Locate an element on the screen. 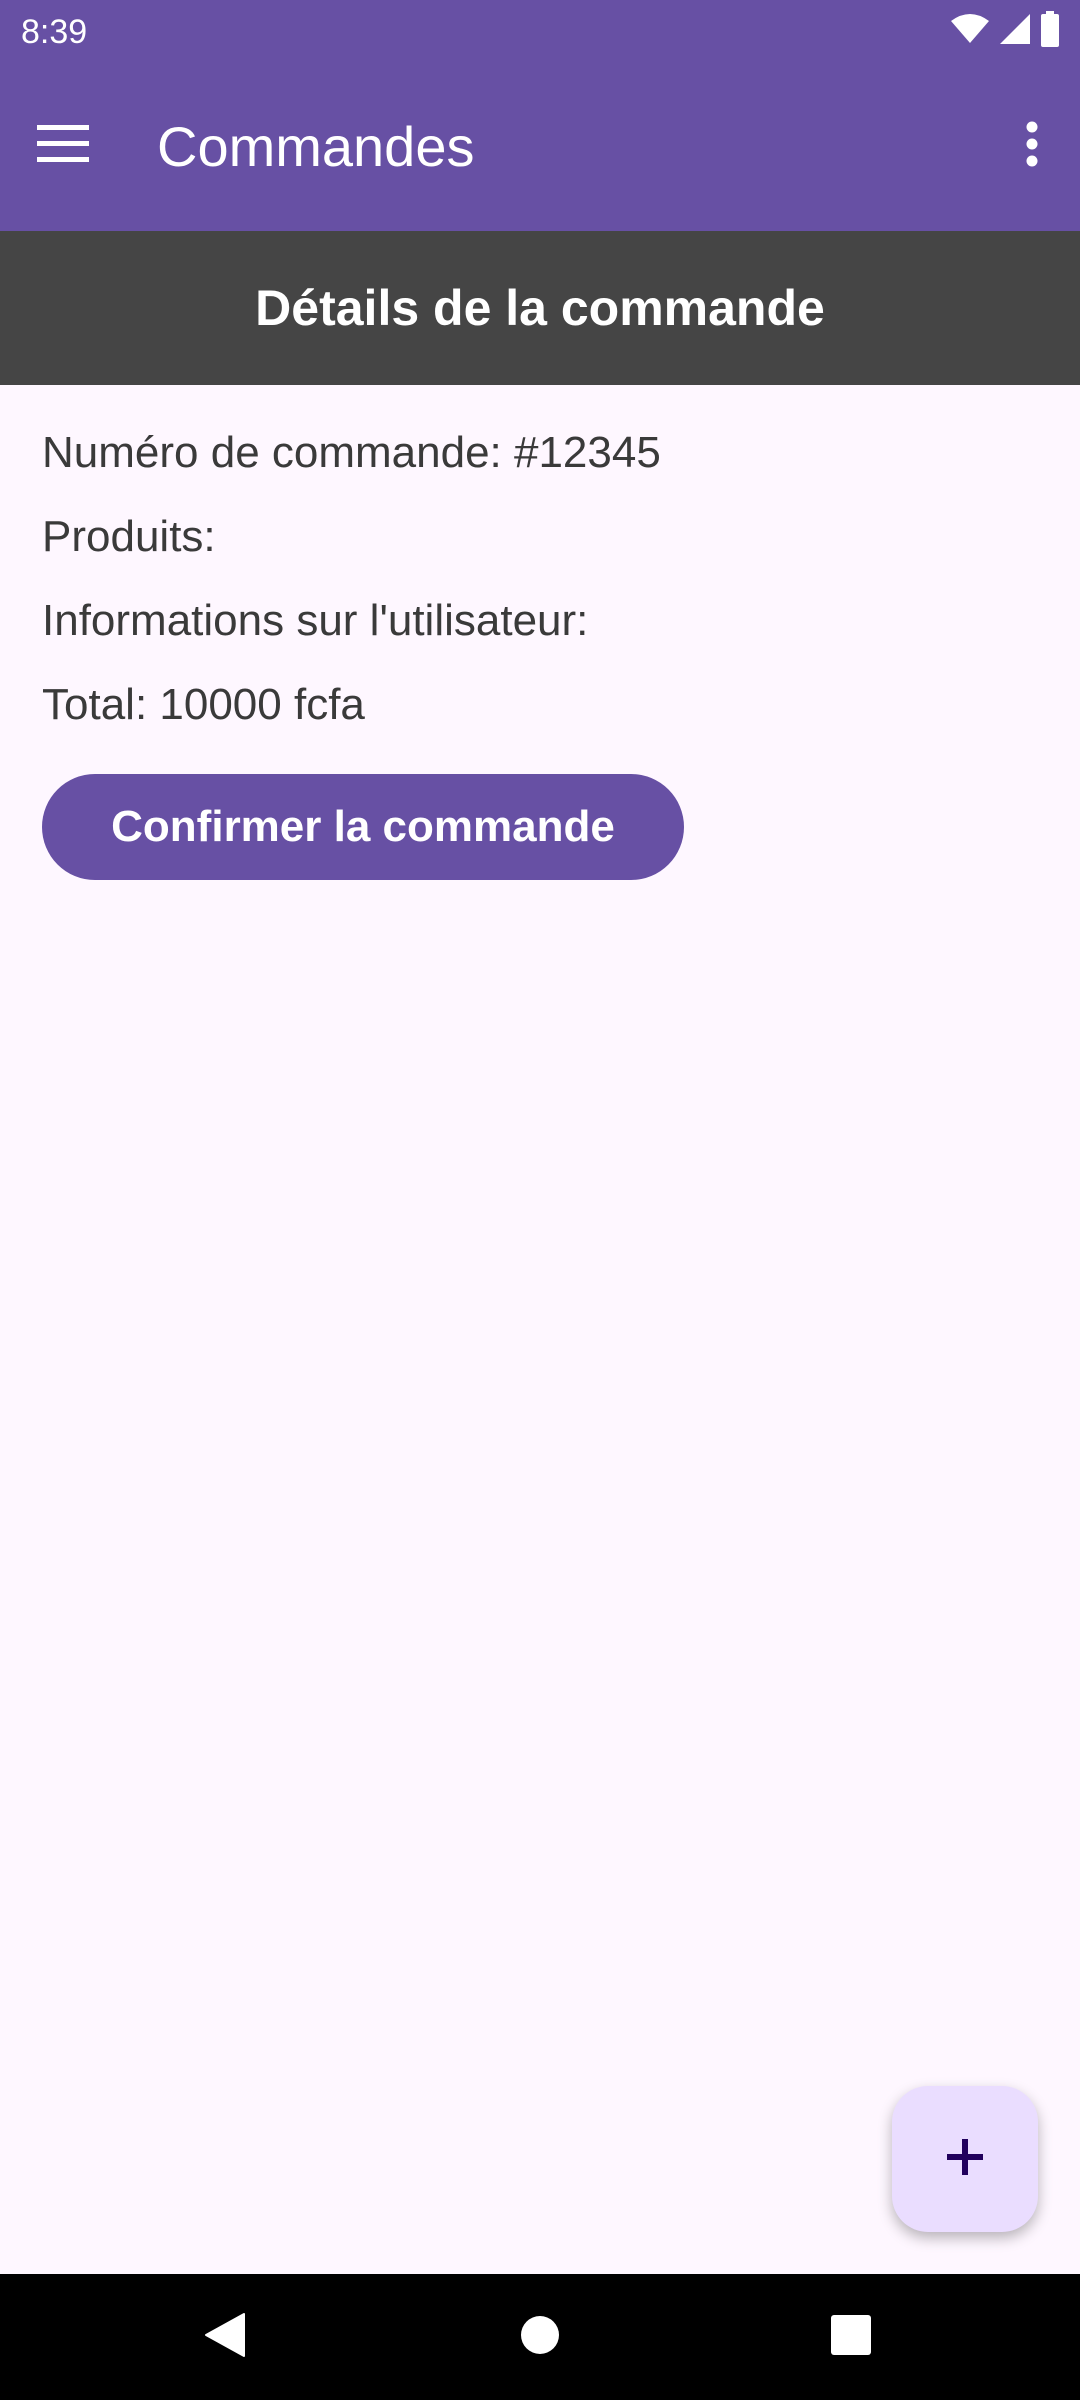  more-vert-icon is located at coordinates (1032, 146).